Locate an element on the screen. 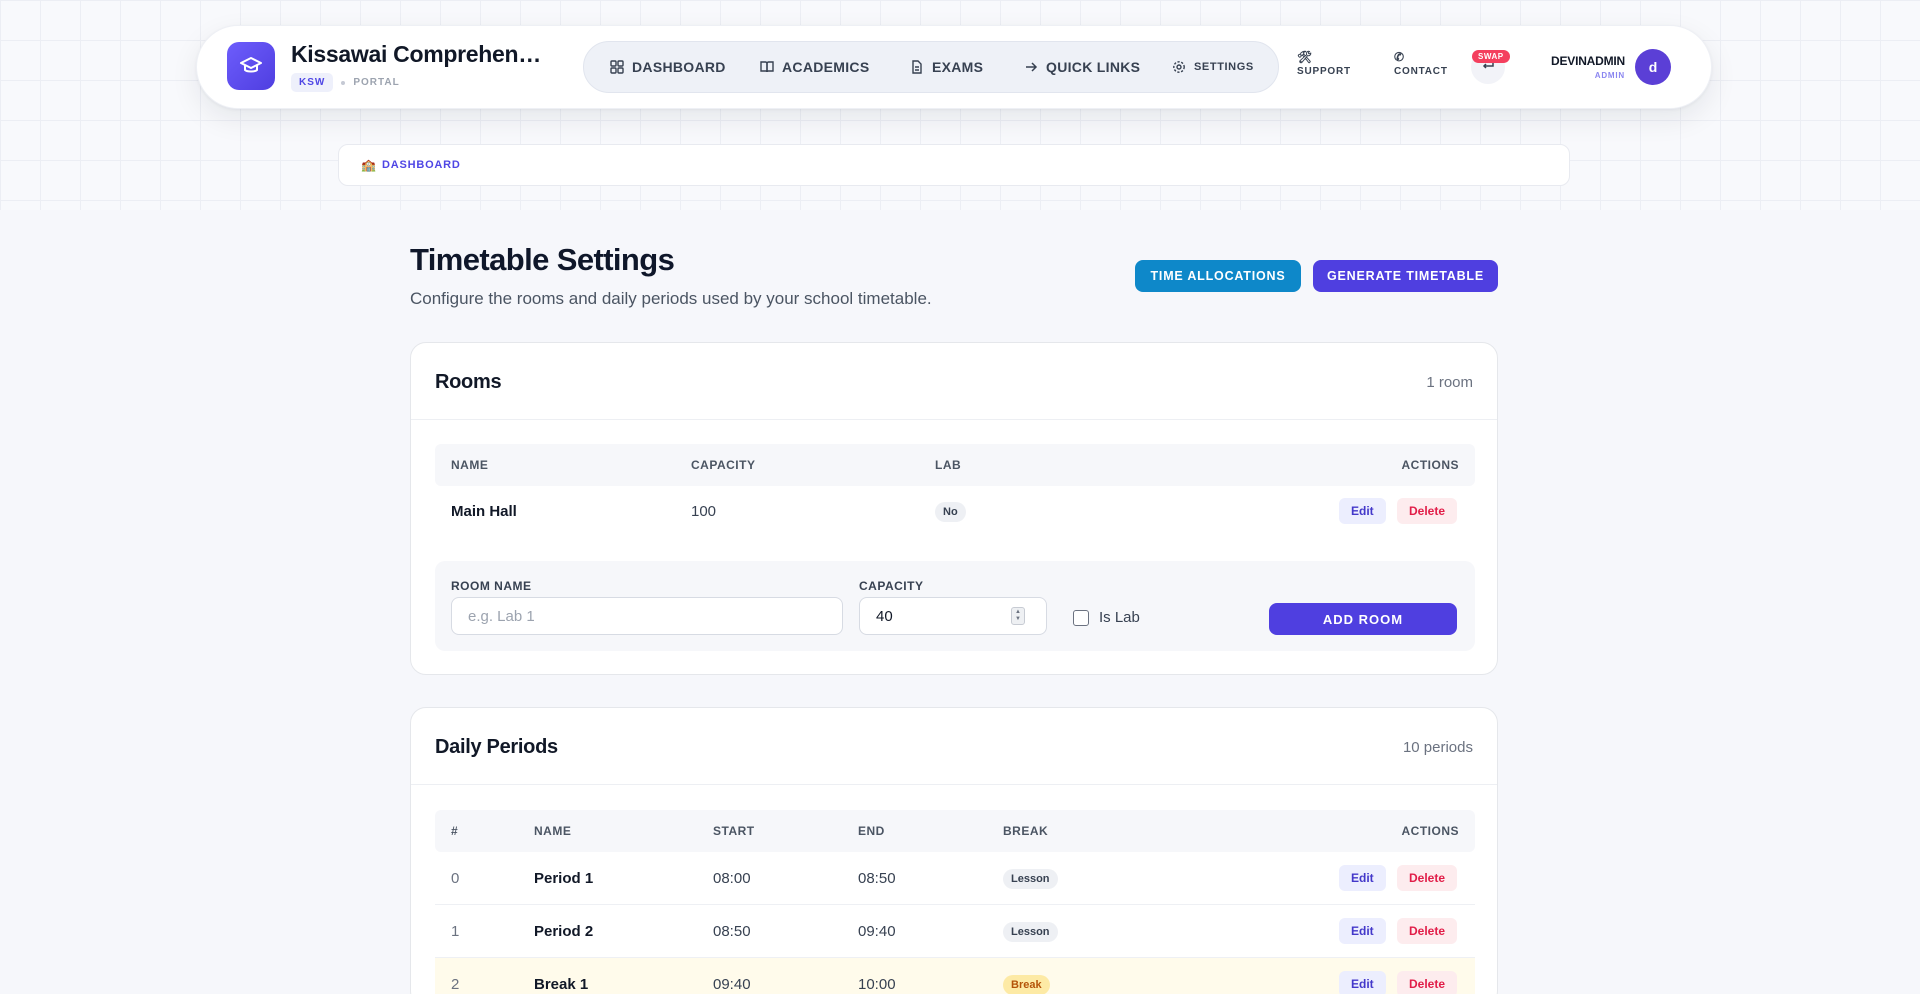 The width and height of the screenshot is (1920, 994). page-title: Timetable Settings is located at coordinates (542, 259).